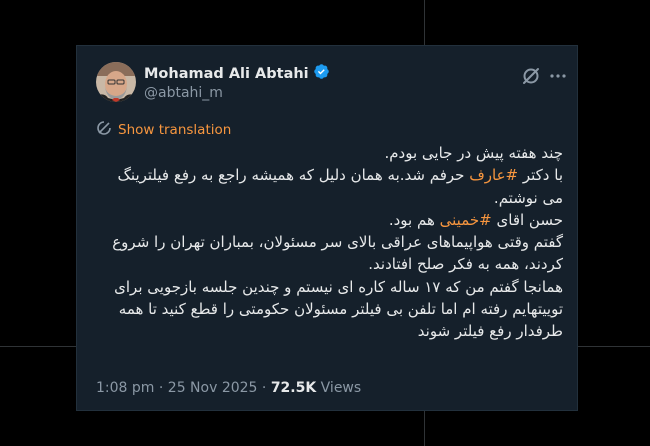 The height and width of the screenshot is (446, 650). Describe the element at coordinates (558, 76) in the screenshot. I see `more-icon` at that location.